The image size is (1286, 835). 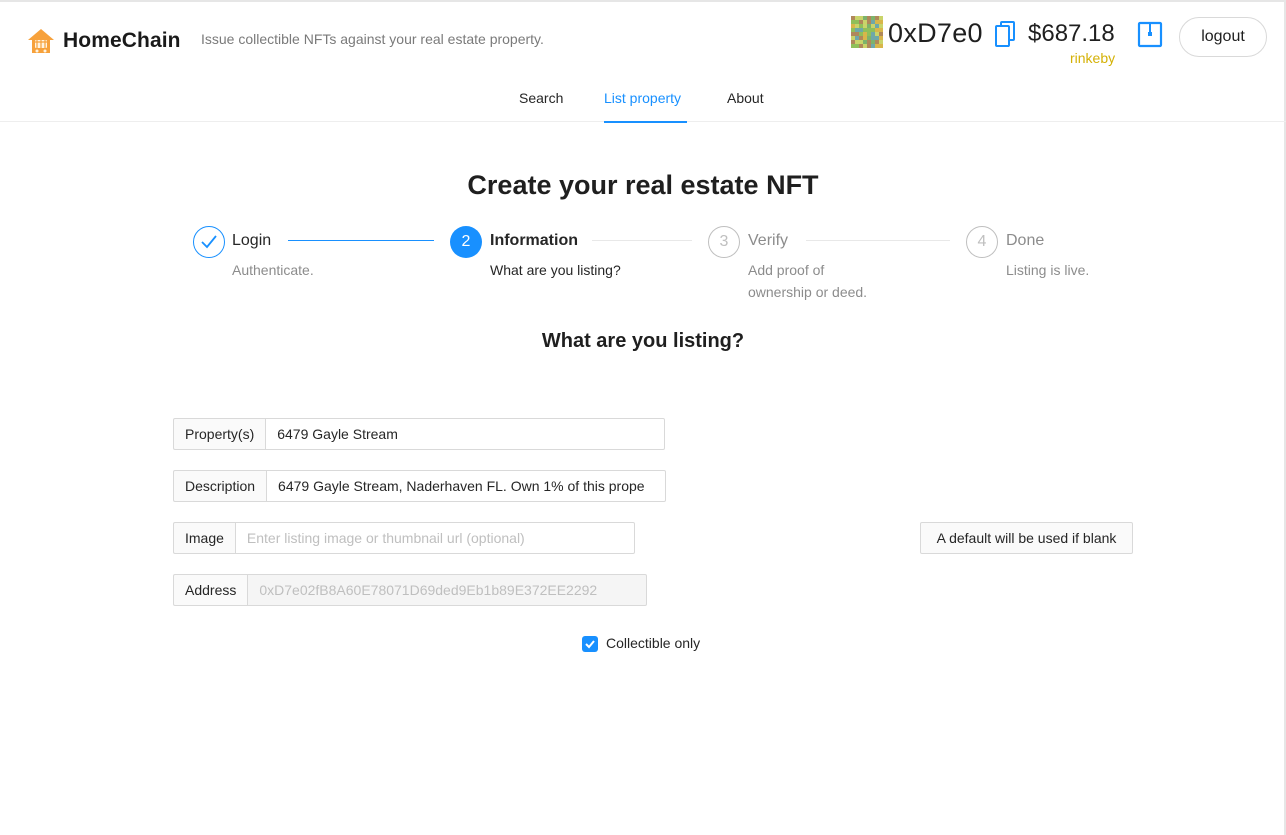 I want to click on logout-button: logout, so click(x=1223, y=37).